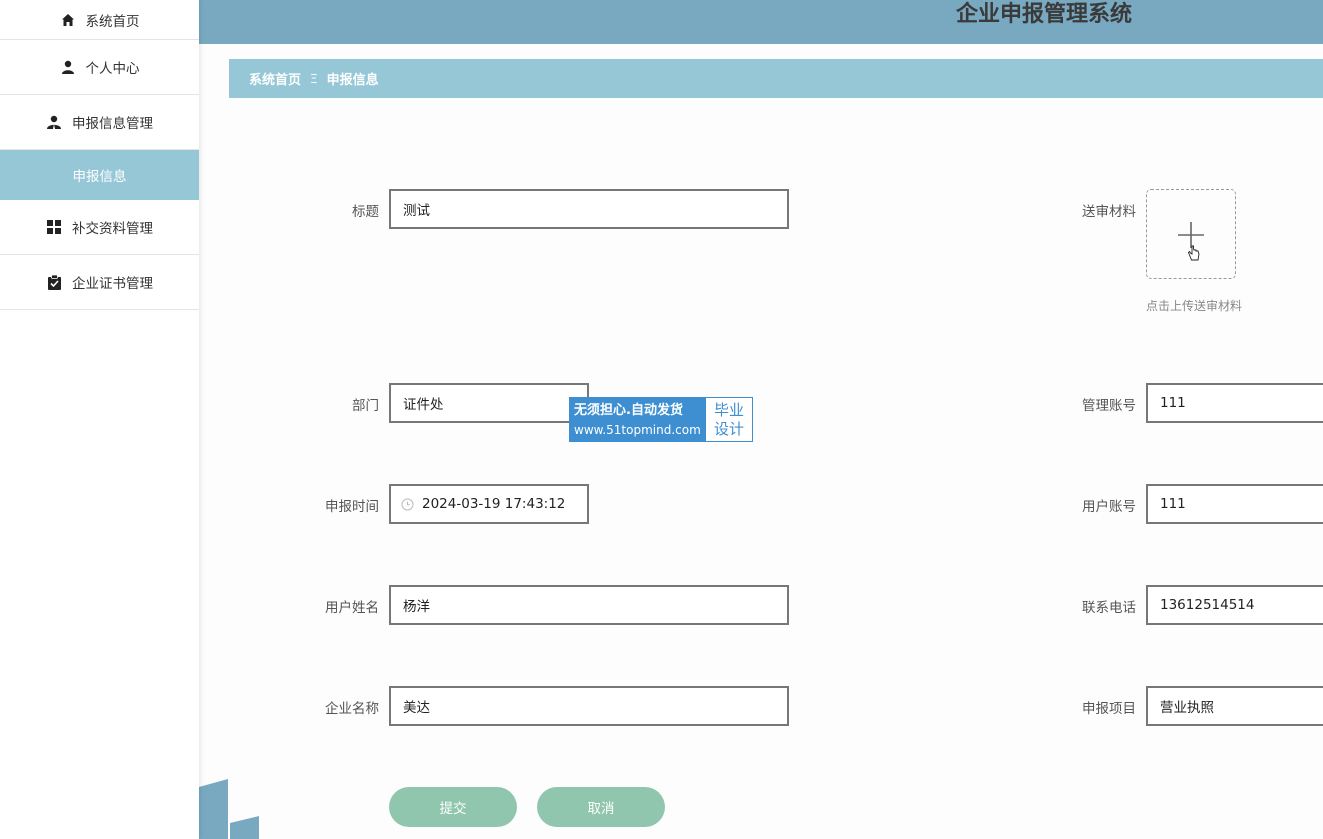 Image resolution: width=1323 pixels, height=839 pixels. Describe the element at coordinates (1109, 709) in the screenshot. I see `project-label: 申报项目` at that location.